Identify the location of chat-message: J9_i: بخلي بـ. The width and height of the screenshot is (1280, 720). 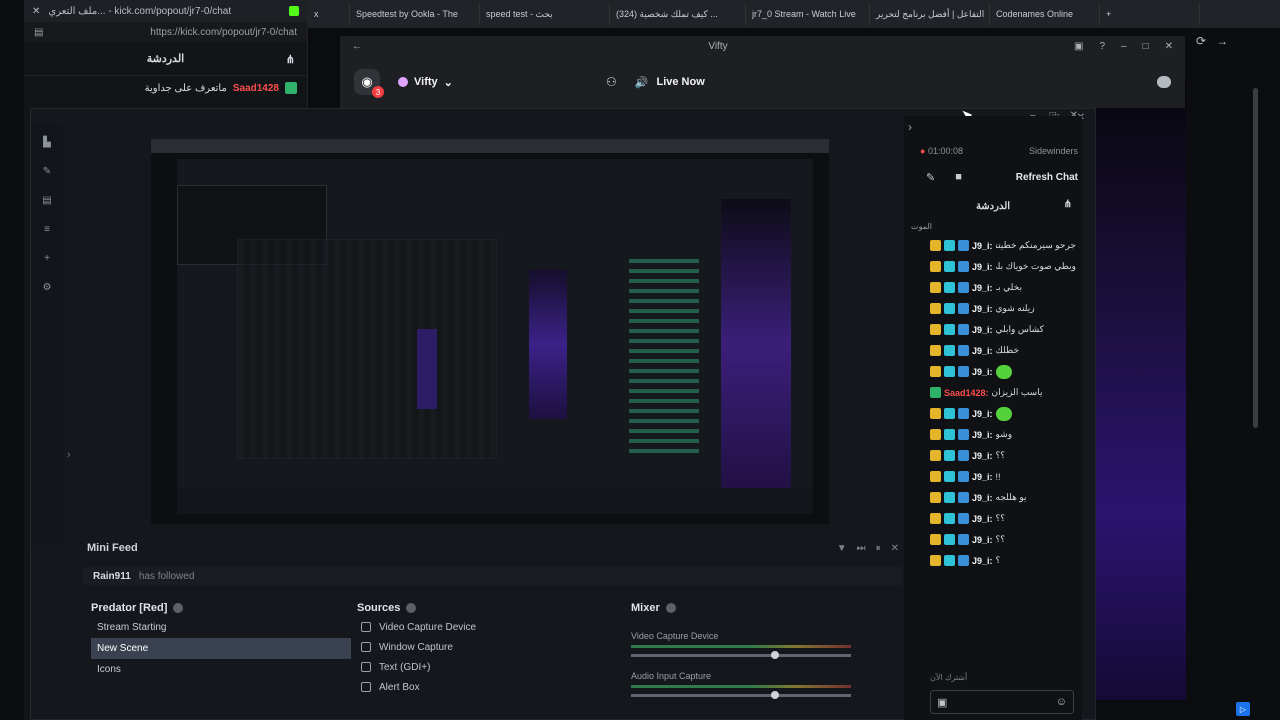
(993, 287).